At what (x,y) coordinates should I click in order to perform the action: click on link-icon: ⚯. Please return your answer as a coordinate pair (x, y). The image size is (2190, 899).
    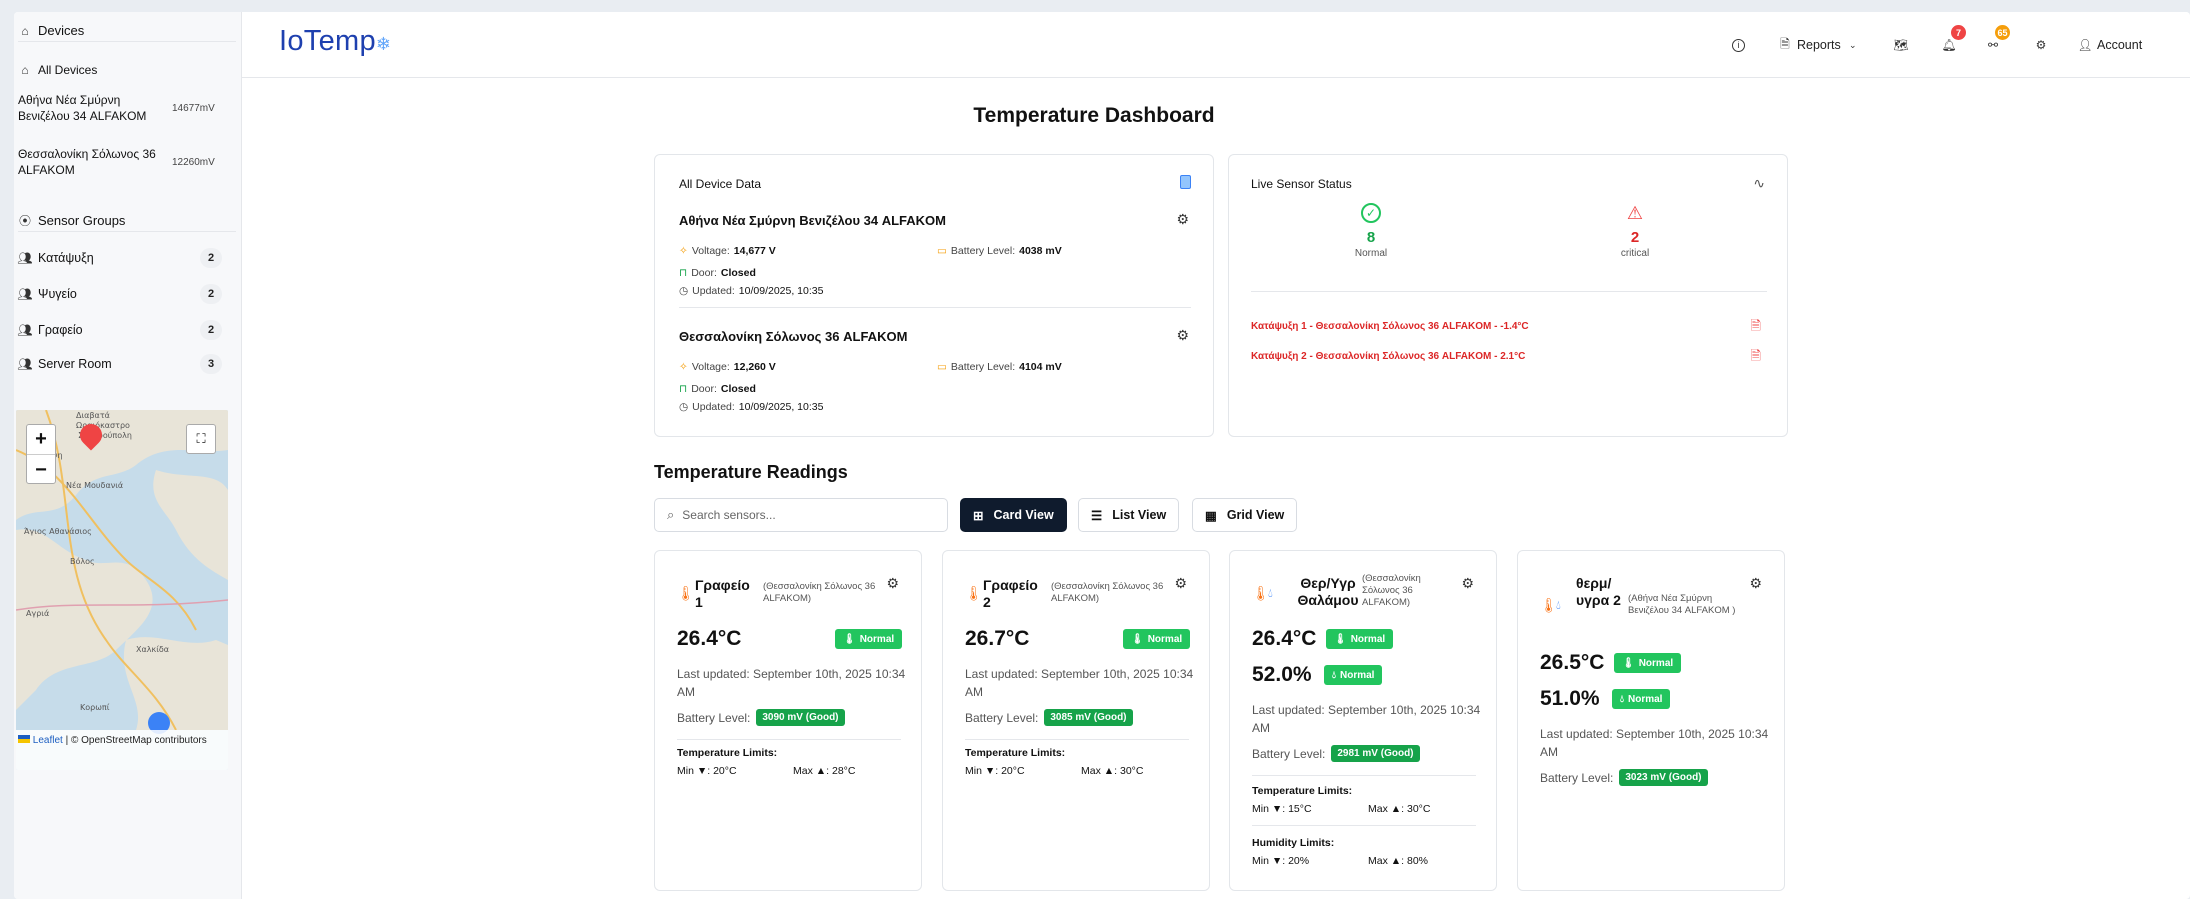
    Looking at the image, I should click on (1993, 45).